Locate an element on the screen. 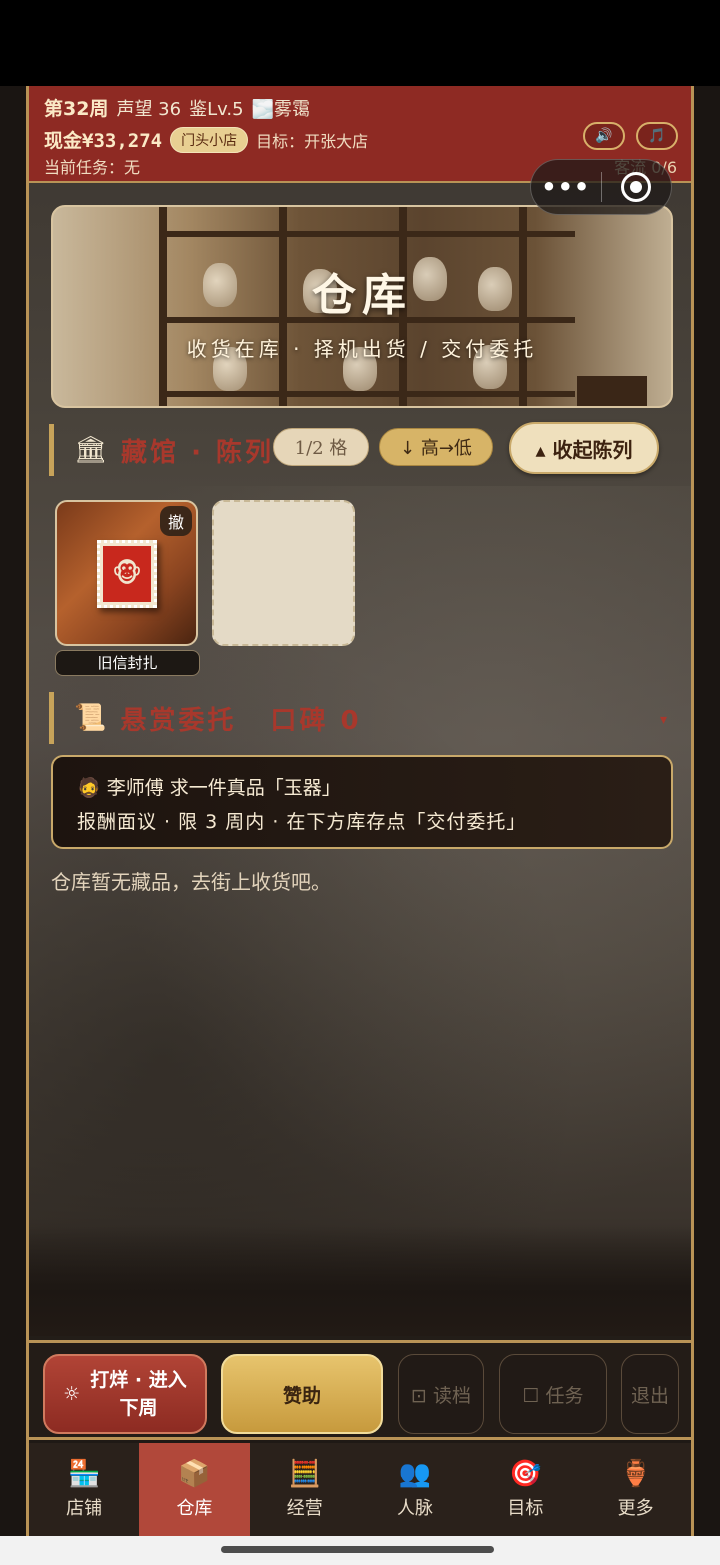 This screenshot has height=1565, width=720. people-icon: 👥 is located at coordinates (415, 1473).